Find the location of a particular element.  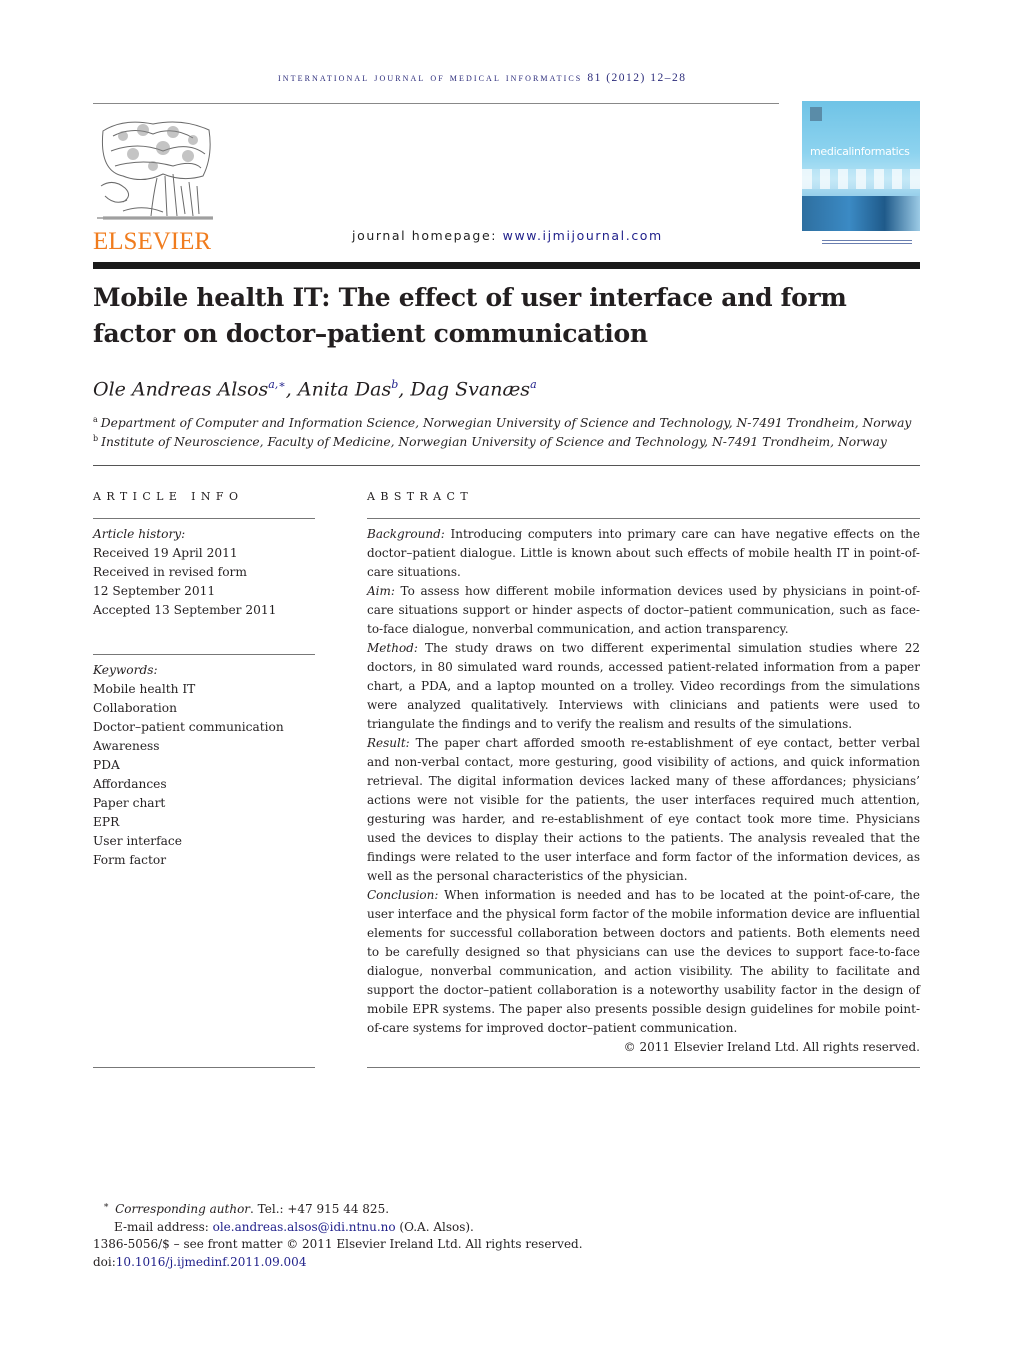

cover-publisher-icon is located at coordinates (816, 114).